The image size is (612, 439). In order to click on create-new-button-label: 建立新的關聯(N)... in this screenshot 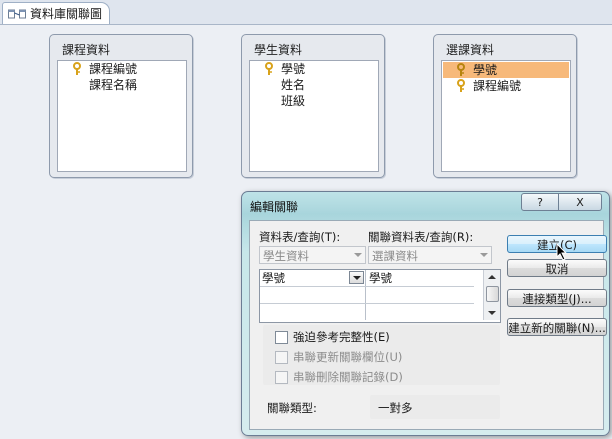, I will do `click(557, 328)`.